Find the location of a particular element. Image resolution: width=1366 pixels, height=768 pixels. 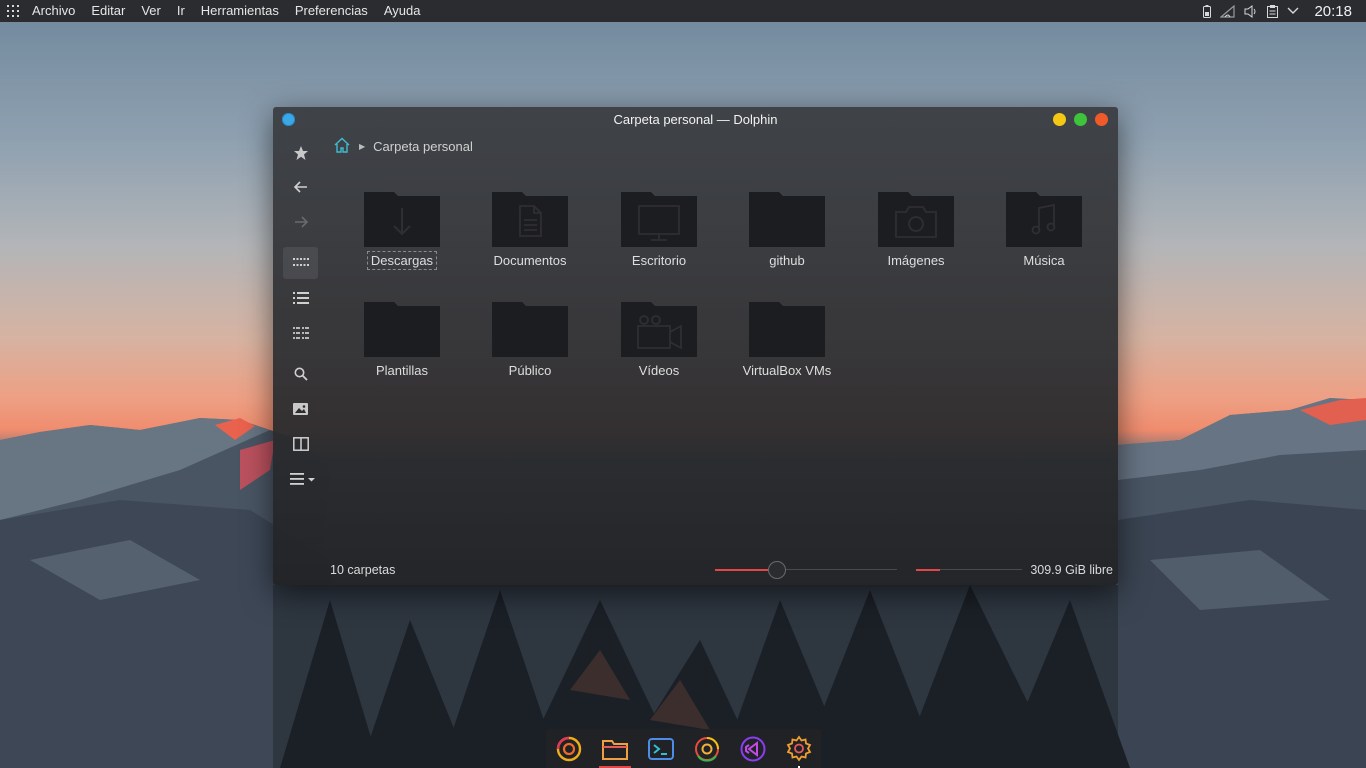

folder-label: Público is located at coordinates (530, 370).